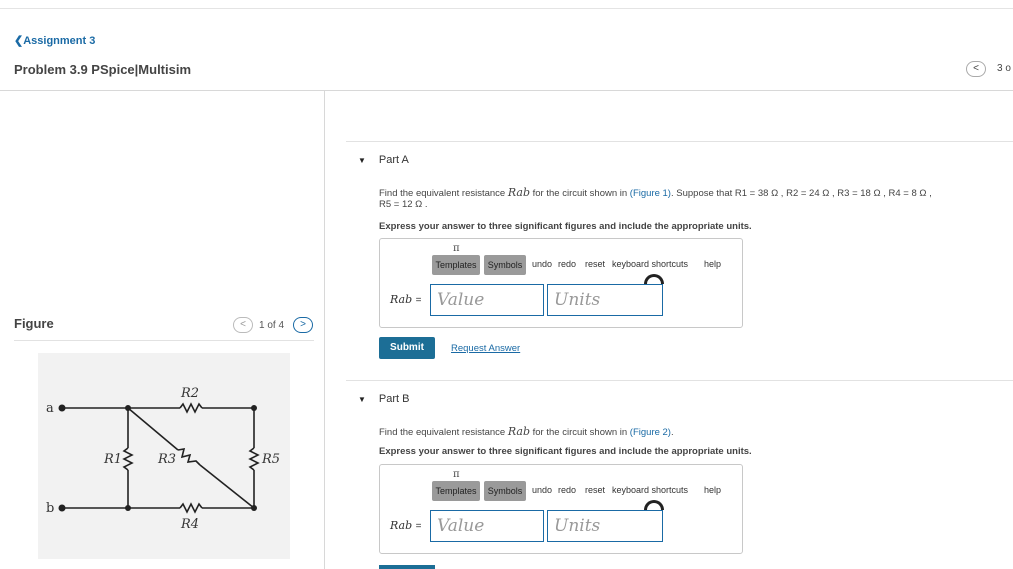  I want to click on label-b: b, so click(50, 508).